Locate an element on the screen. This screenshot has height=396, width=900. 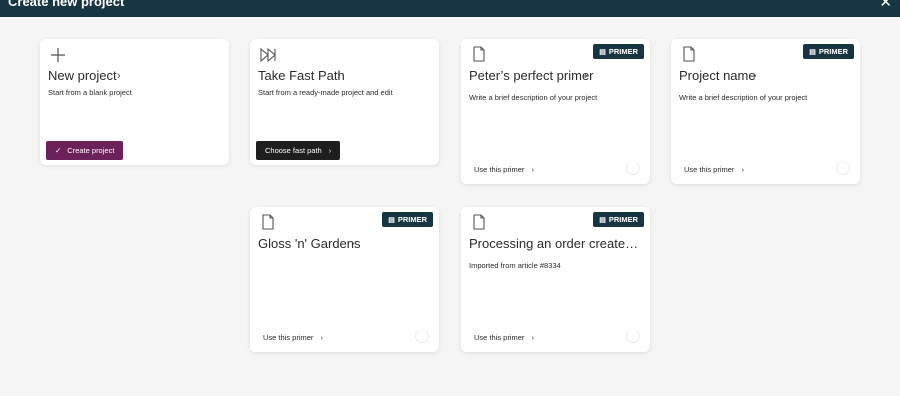
card-title: New project is located at coordinates (82, 75).